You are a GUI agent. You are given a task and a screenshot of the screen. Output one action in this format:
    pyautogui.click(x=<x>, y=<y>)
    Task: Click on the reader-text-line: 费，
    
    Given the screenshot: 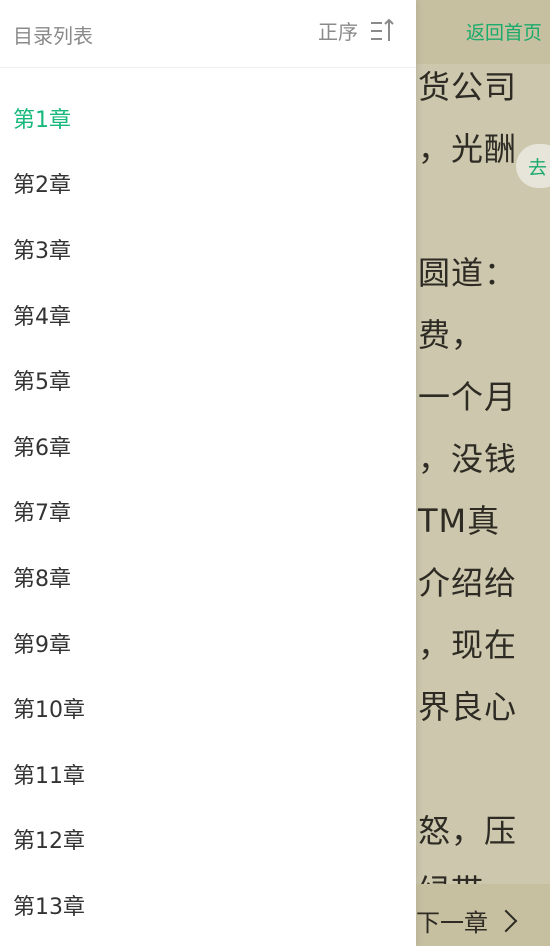 What is the action you would take?
    pyautogui.click(x=451, y=335)
    